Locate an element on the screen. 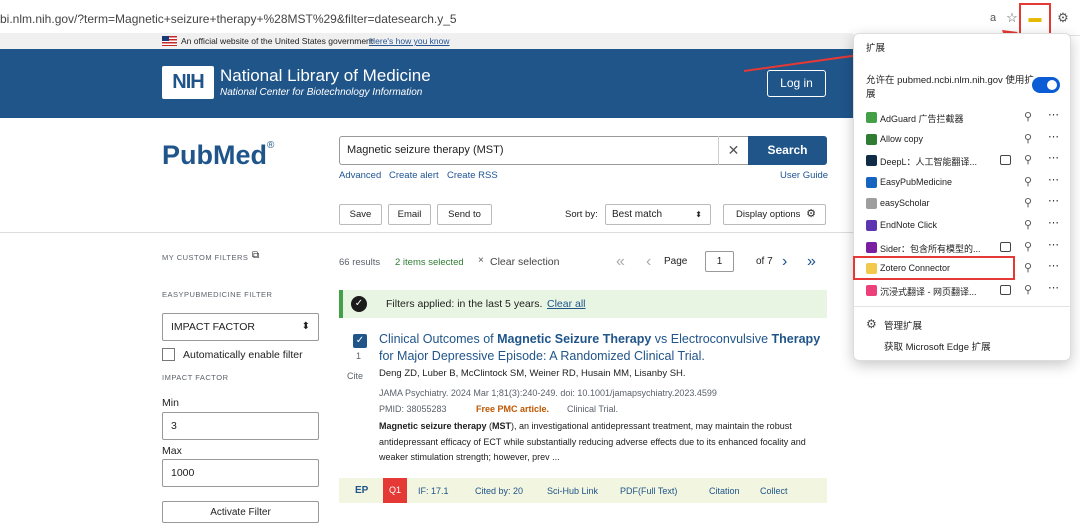 The height and width of the screenshot is (524, 1080). snippet-highlight: MST is located at coordinates (502, 426).